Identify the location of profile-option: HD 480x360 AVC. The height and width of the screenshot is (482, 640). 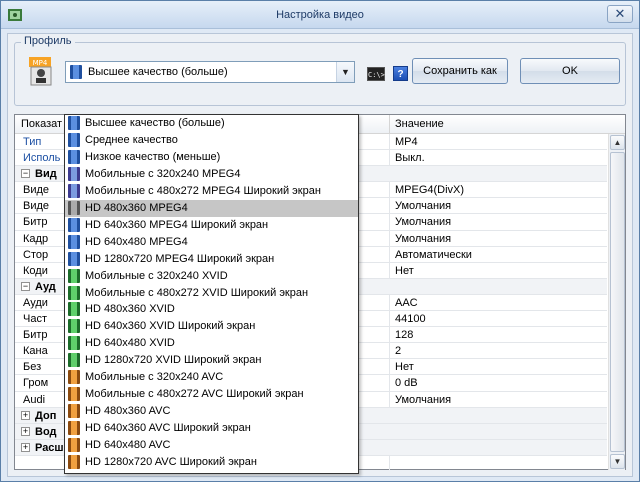
(211, 411).